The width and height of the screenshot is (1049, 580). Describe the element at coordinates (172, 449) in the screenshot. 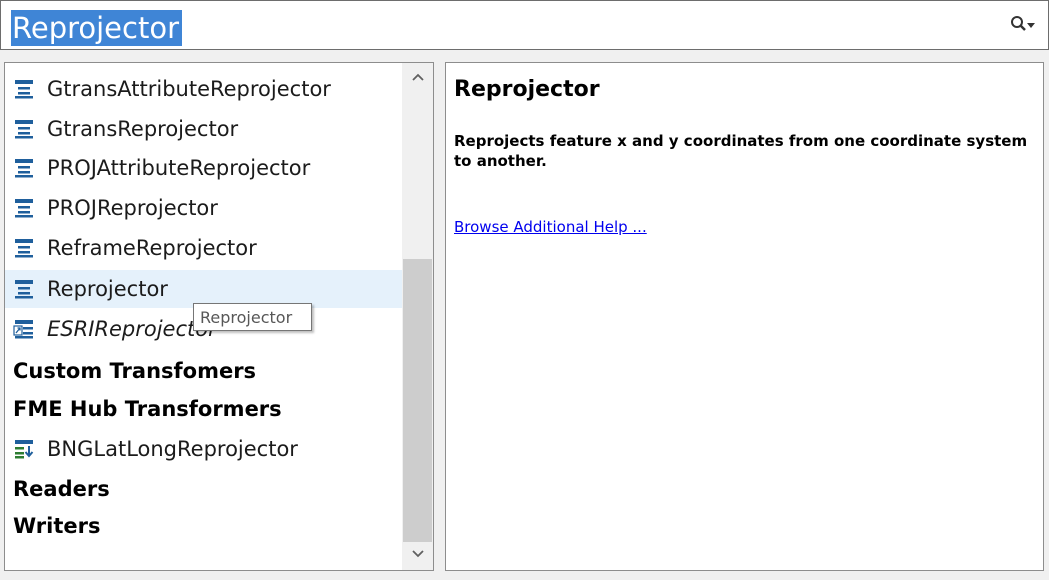

I see `list-item-label: BNGLatLongReprojector` at that location.